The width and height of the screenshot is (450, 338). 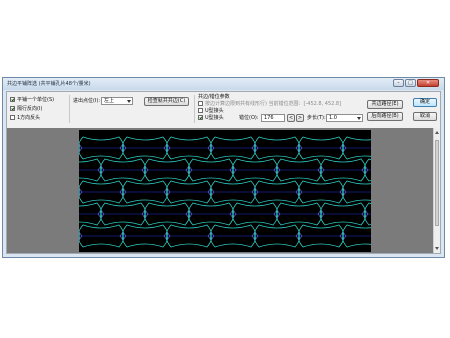 I want to click on checkbox-auto-calc: 按边计算边限到共有线形行) 当前错位范围：[-452.8, 452.8], so click(x=269, y=104).